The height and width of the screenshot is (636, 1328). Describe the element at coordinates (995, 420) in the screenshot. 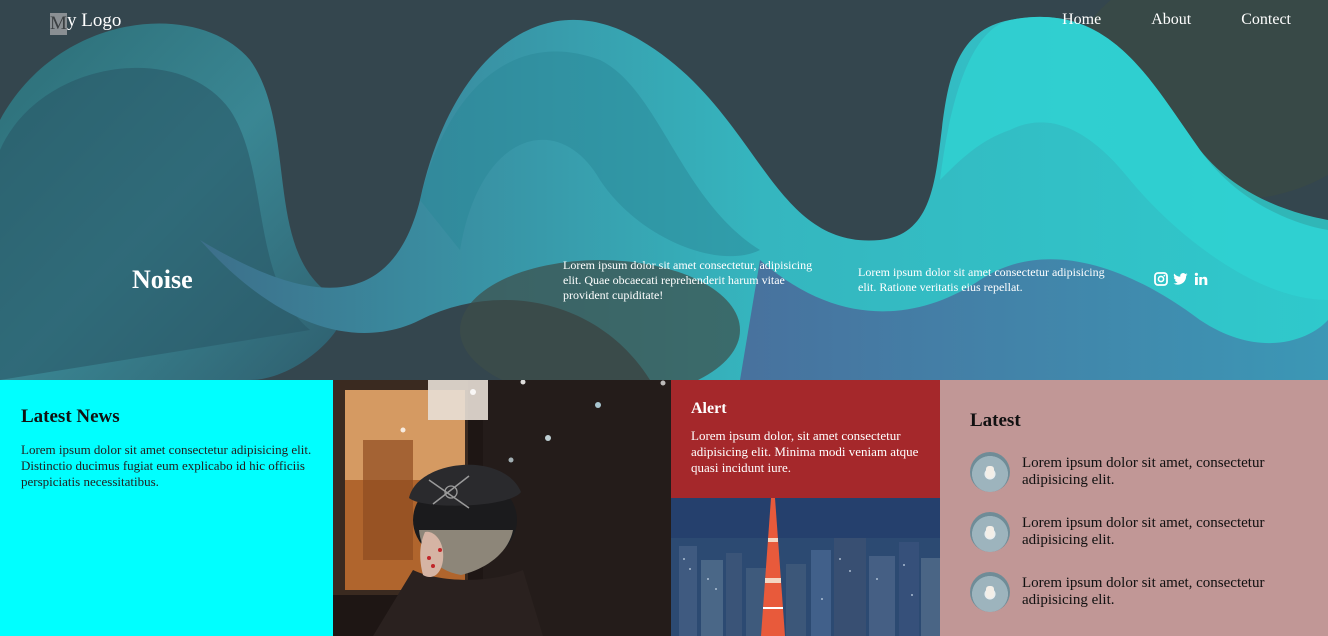

I see `latest-title: Latest` at that location.